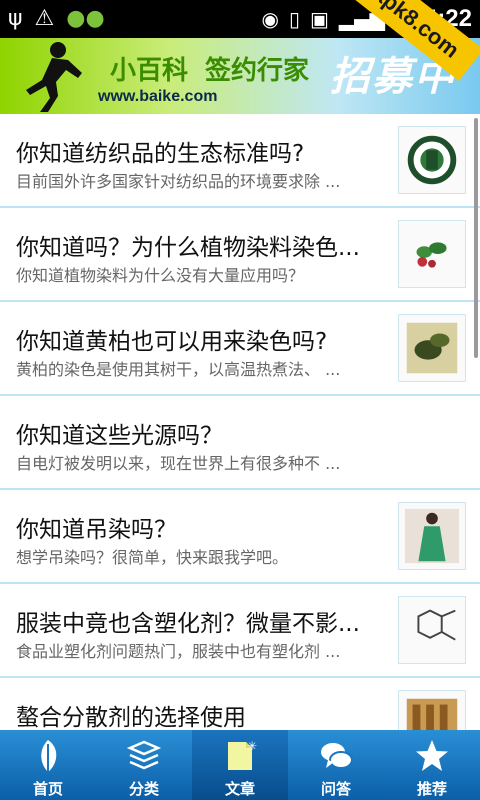  I want to click on list-item: 你知道吗？为什么植物染料染色... 你知道植物染料为什么没有大量应用吗？, so click(240, 255).